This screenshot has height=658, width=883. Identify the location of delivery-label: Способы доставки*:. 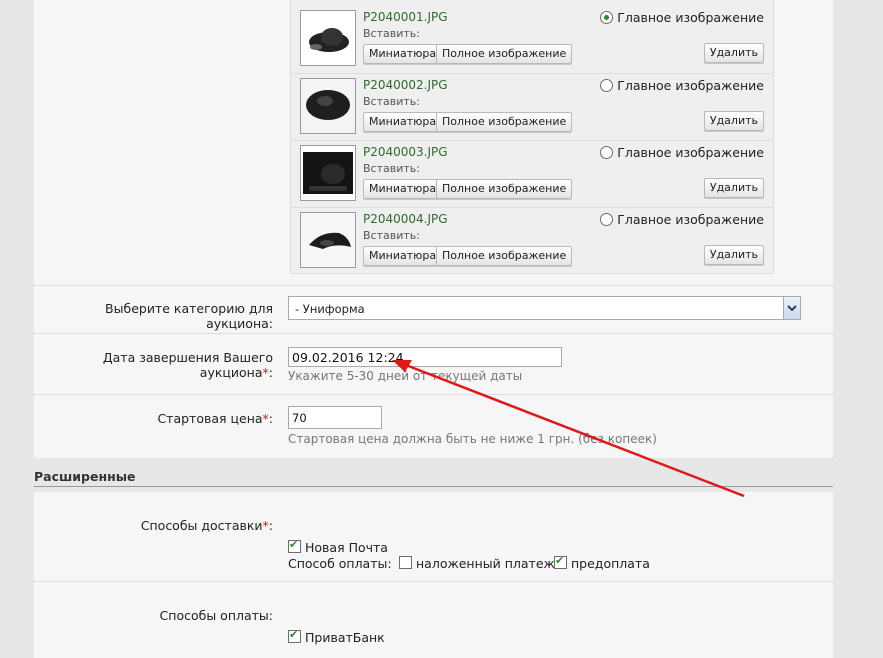
(156, 525).